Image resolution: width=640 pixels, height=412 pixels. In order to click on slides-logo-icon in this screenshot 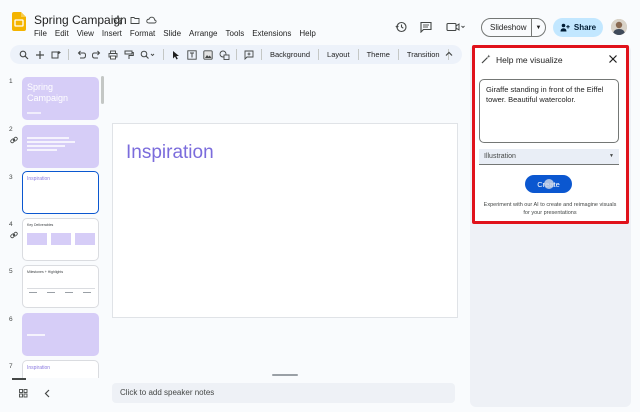, I will do `click(19, 21)`.